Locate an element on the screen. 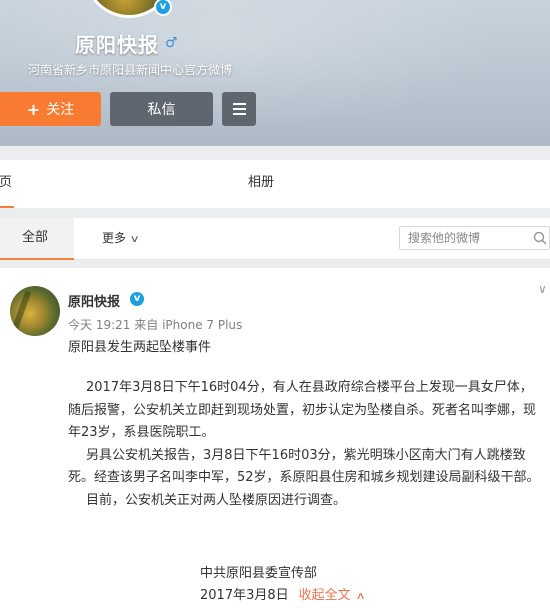 This screenshot has height=608, width=550. message-button: 私信 is located at coordinates (161, 109).